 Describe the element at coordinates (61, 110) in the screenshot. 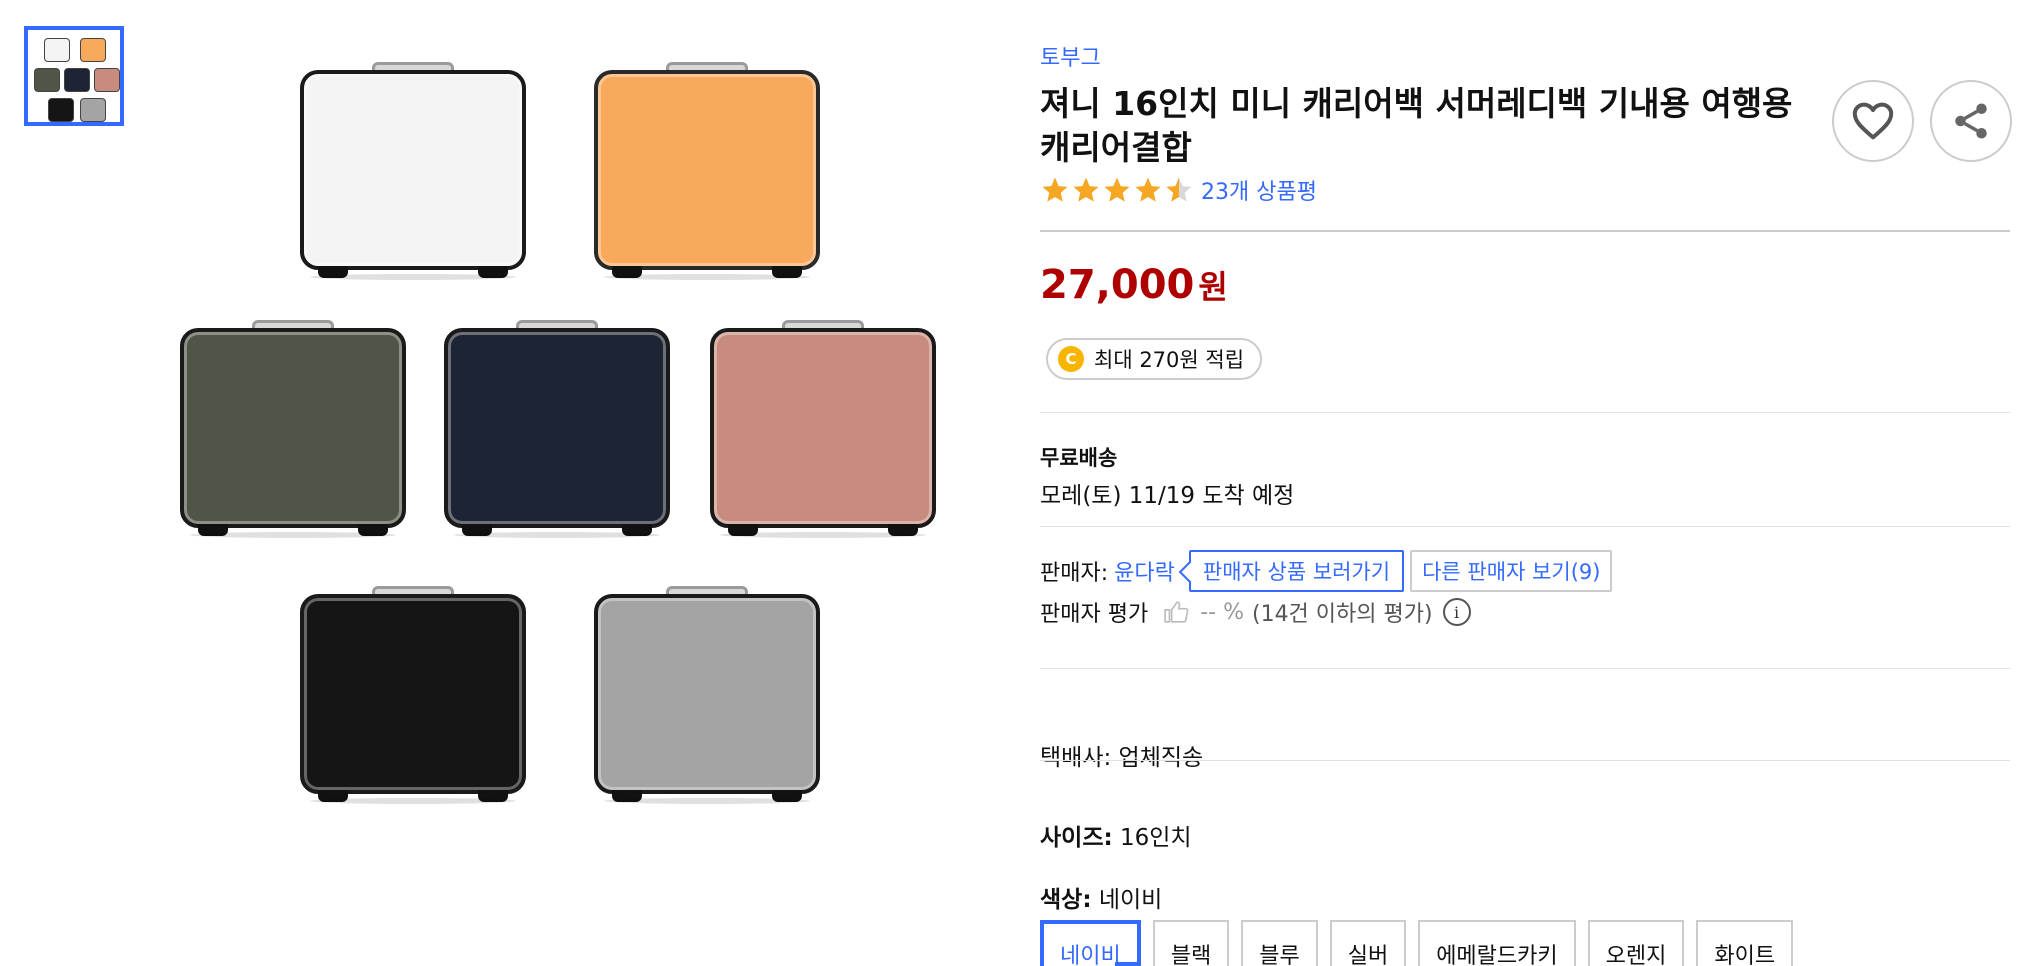

I see `thumb-case-black` at that location.